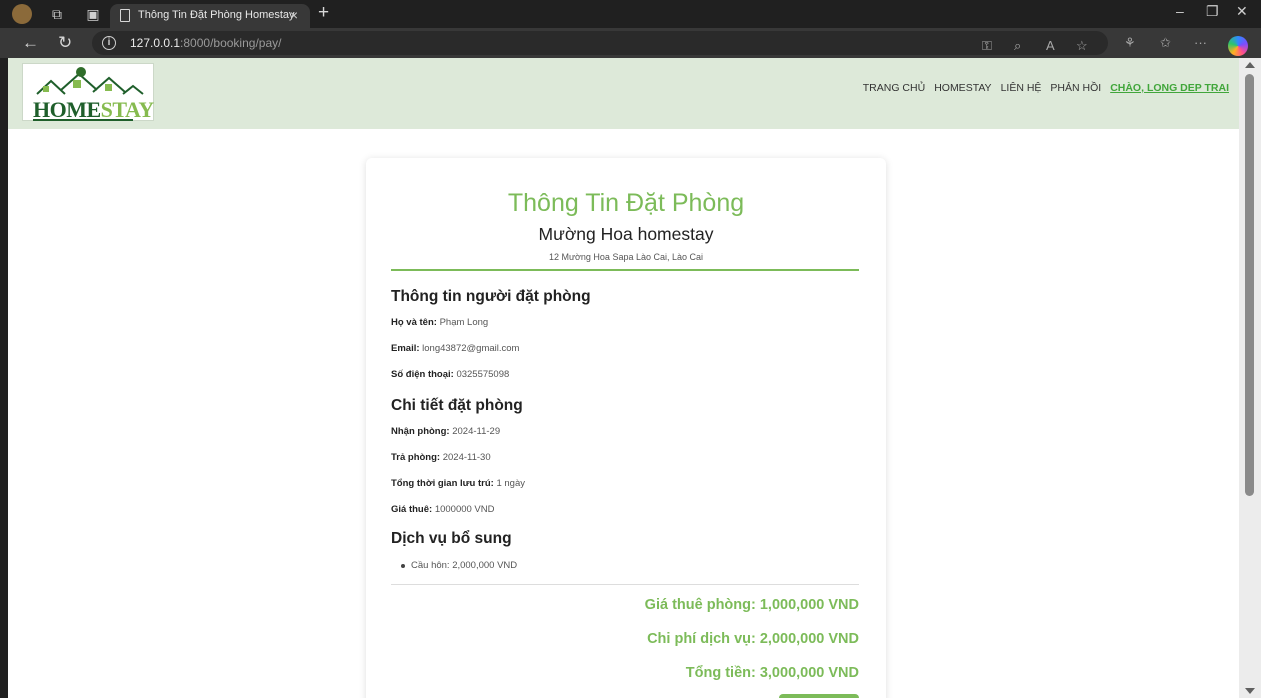 The image size is (1261, 698). What do you see at coordinates (625, 270) in the screenshot?
I see `title-divider` at bounding box center [625, 270].